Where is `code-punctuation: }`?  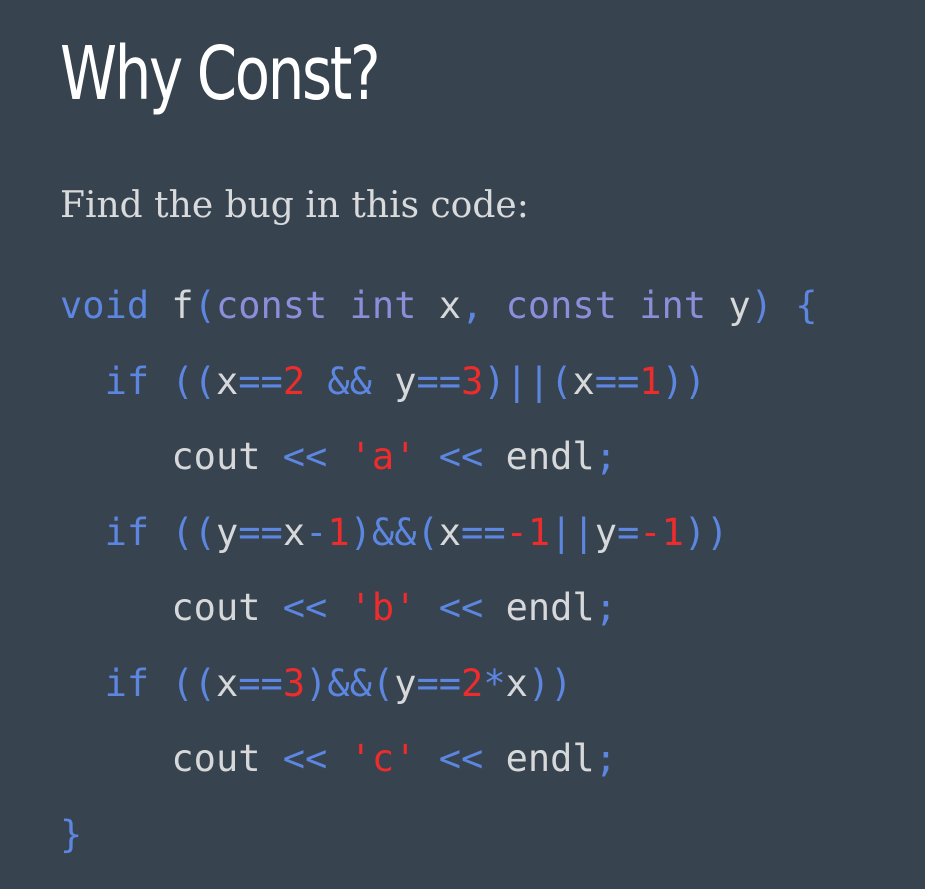
code-punctuation: } is located at coordinates (71, 834).